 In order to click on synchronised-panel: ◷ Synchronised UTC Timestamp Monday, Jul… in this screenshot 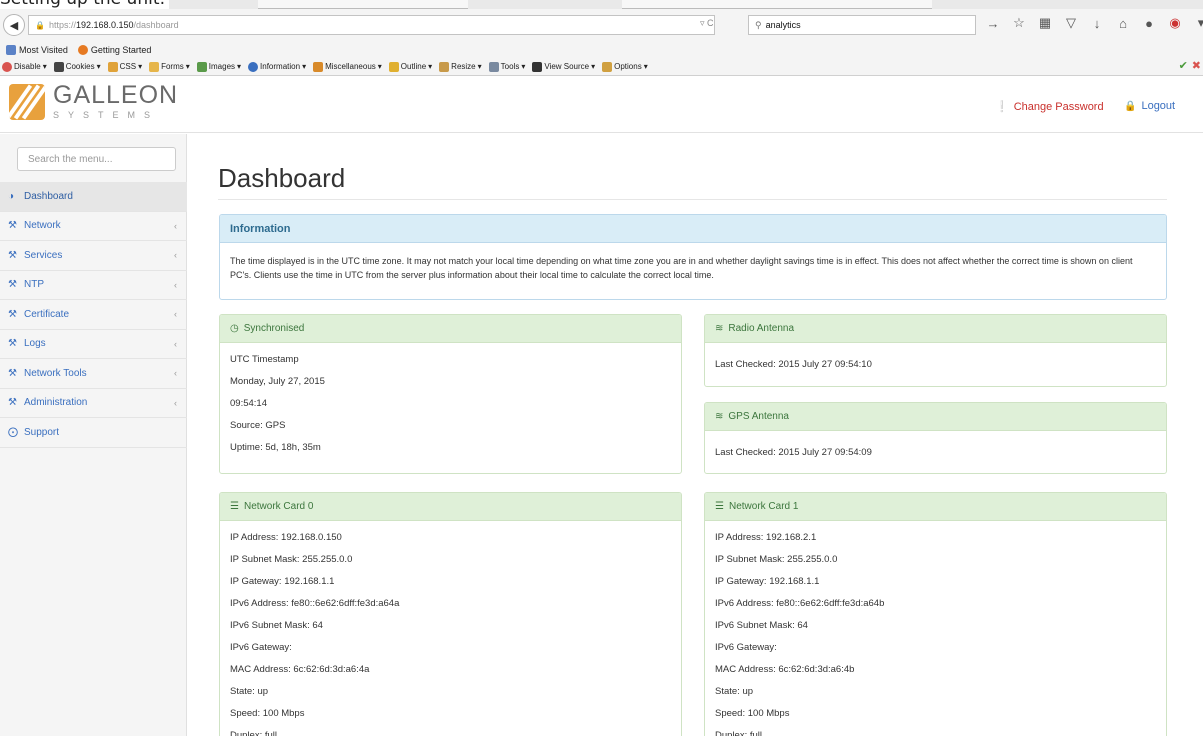, I will do `click(450, 394)`.